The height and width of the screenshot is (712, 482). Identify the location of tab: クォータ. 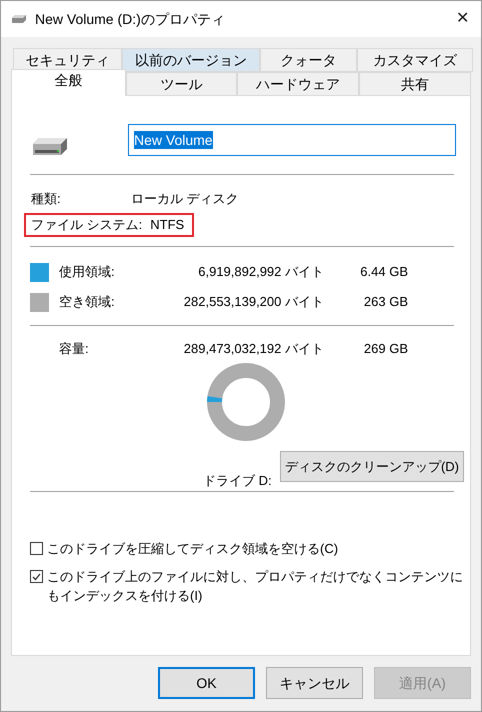
(308, 60).